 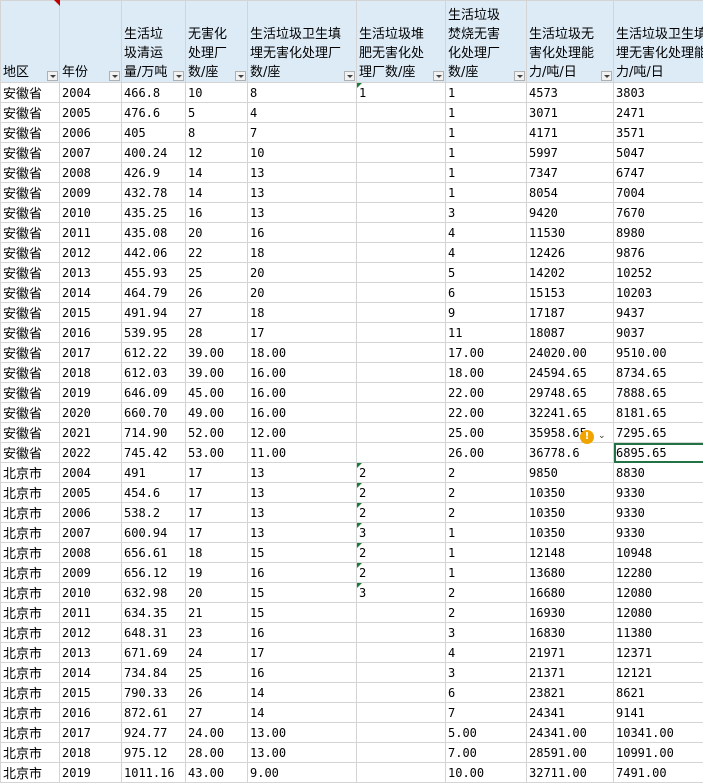 I want to click on cell-landfill-capacity: 2471, so click(x=658, y=113).